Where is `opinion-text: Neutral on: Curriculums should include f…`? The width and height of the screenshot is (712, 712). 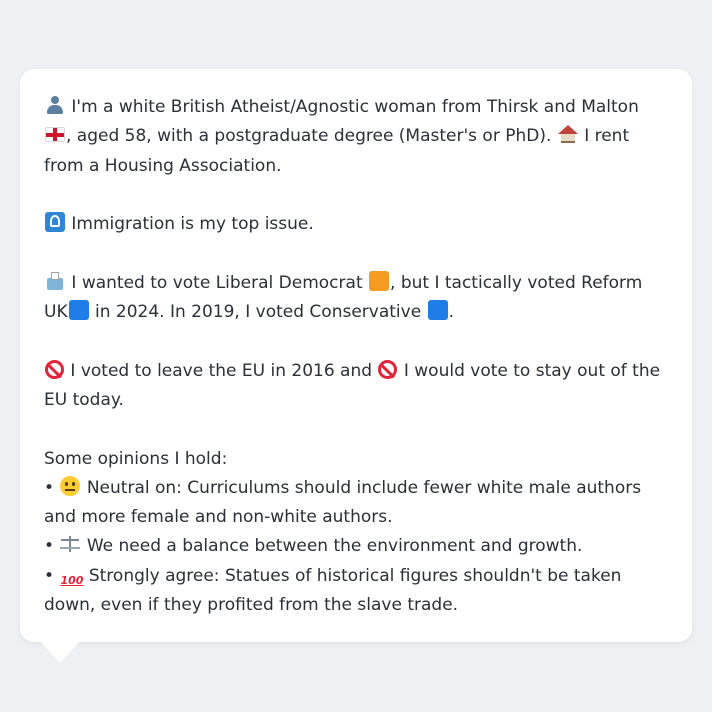
opinion-text: Neutral on: Curriculums should include f… is located at coordinates (343, 502).